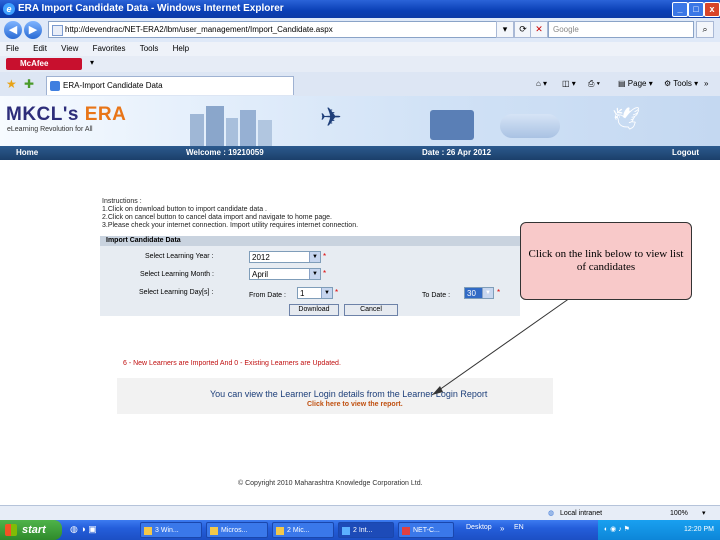  What do you see at coordinates (551, 513) in the screenshot?
I see `globe-icon: ◍` at bounding box center [551, 513].